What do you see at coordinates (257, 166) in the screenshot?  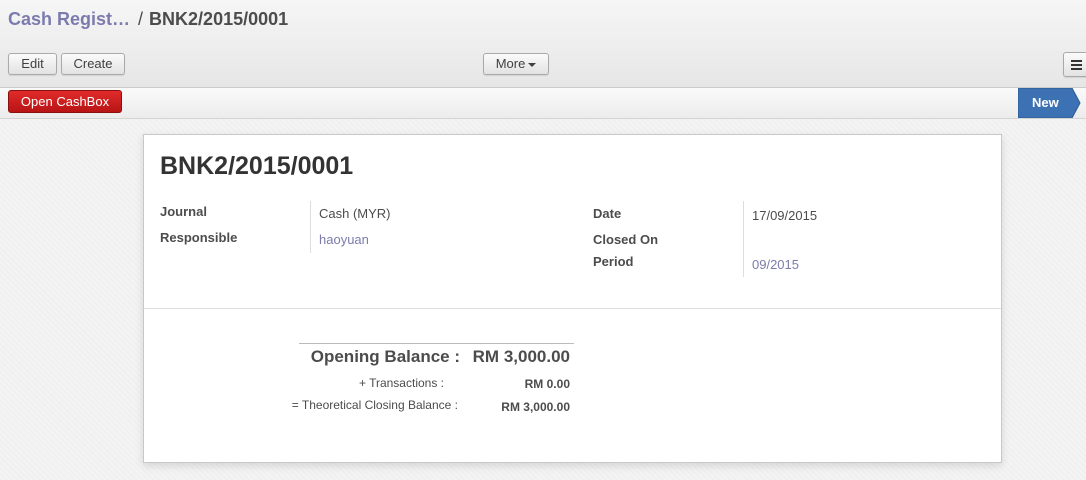 I see `record-title: BNK2/2015/0001` at bounding box center [257, 166].